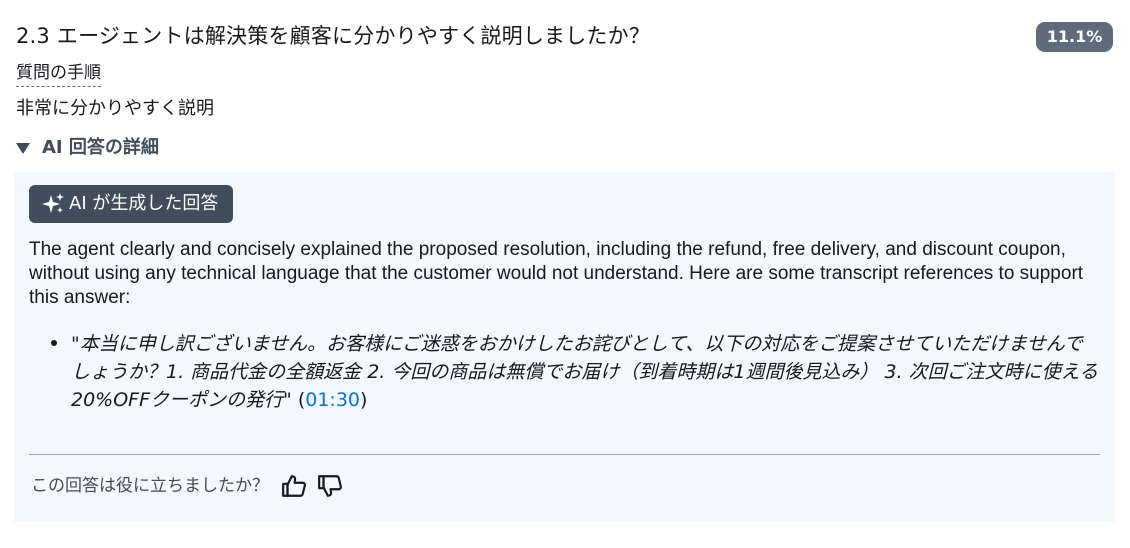  I want to click on ai-generated-label: AI が生成した回答, so click(131, 204).